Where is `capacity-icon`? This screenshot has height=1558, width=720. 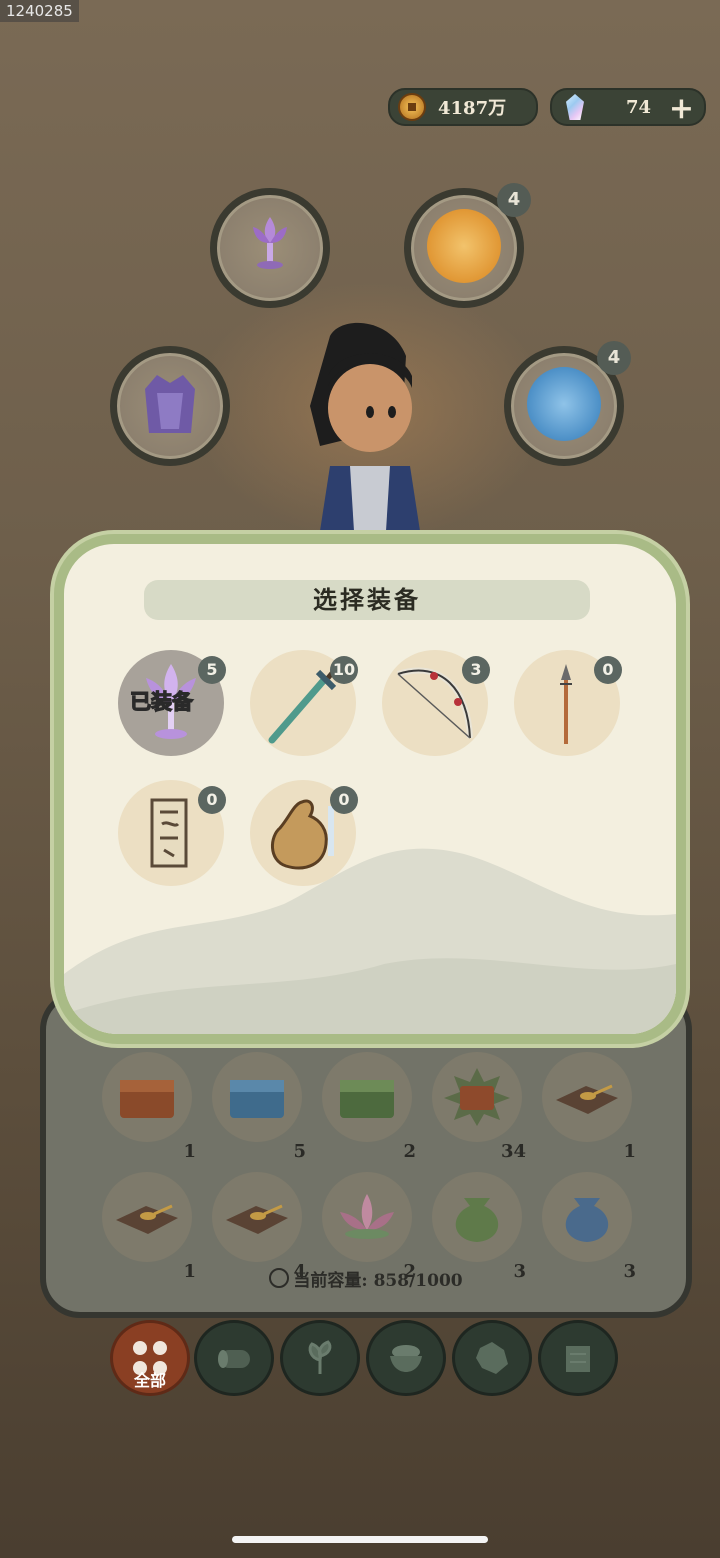 capacity-icon is located at coordinates (279, 1278).